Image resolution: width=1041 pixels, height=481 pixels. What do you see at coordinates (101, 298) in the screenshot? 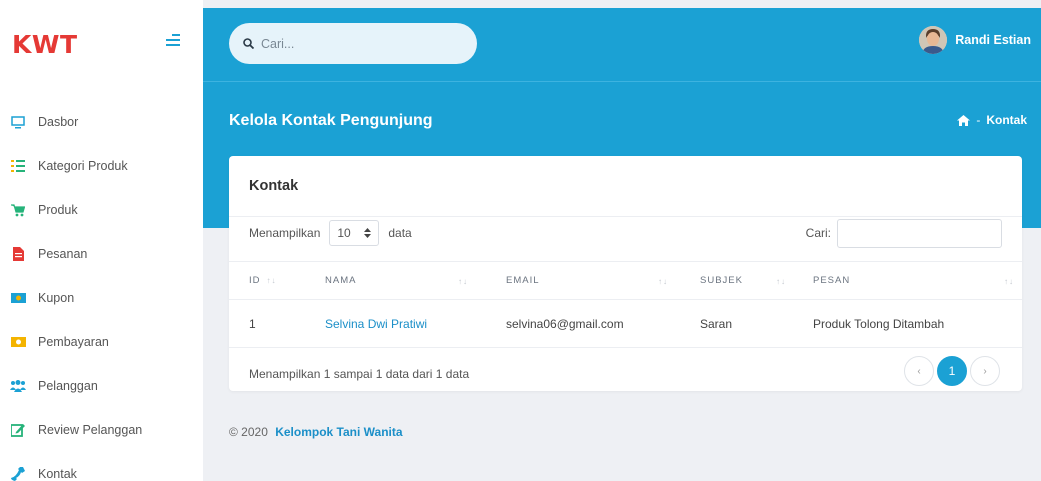
I see `sidebar-item-kupon: Kupon` at bounding box center [101, 298].